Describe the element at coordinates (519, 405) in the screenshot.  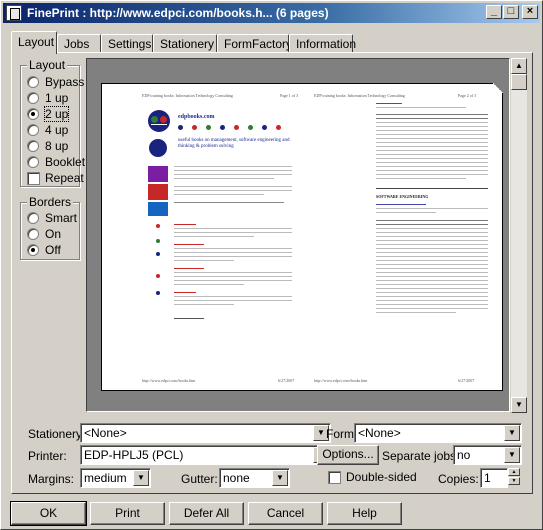
I see `scroll-down-arrow-icon: ▼` at that location.